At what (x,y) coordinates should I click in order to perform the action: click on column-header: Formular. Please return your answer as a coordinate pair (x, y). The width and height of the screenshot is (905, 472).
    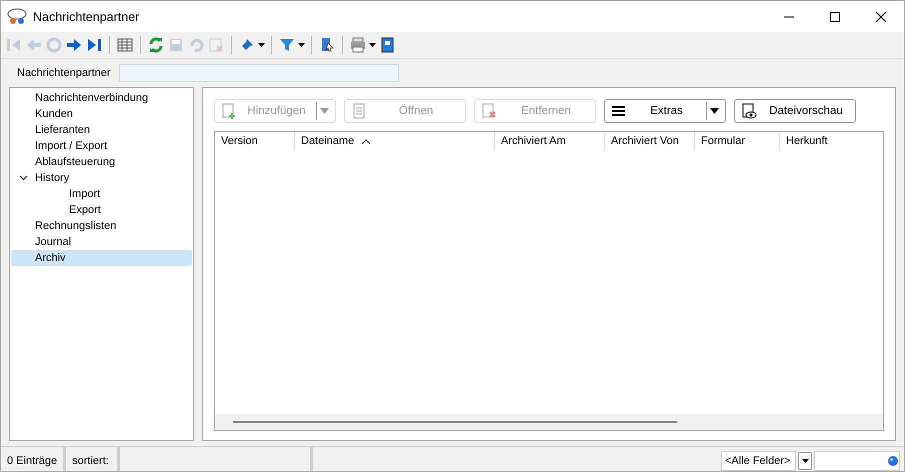
    Looking at the image, I should click on (737, 141).